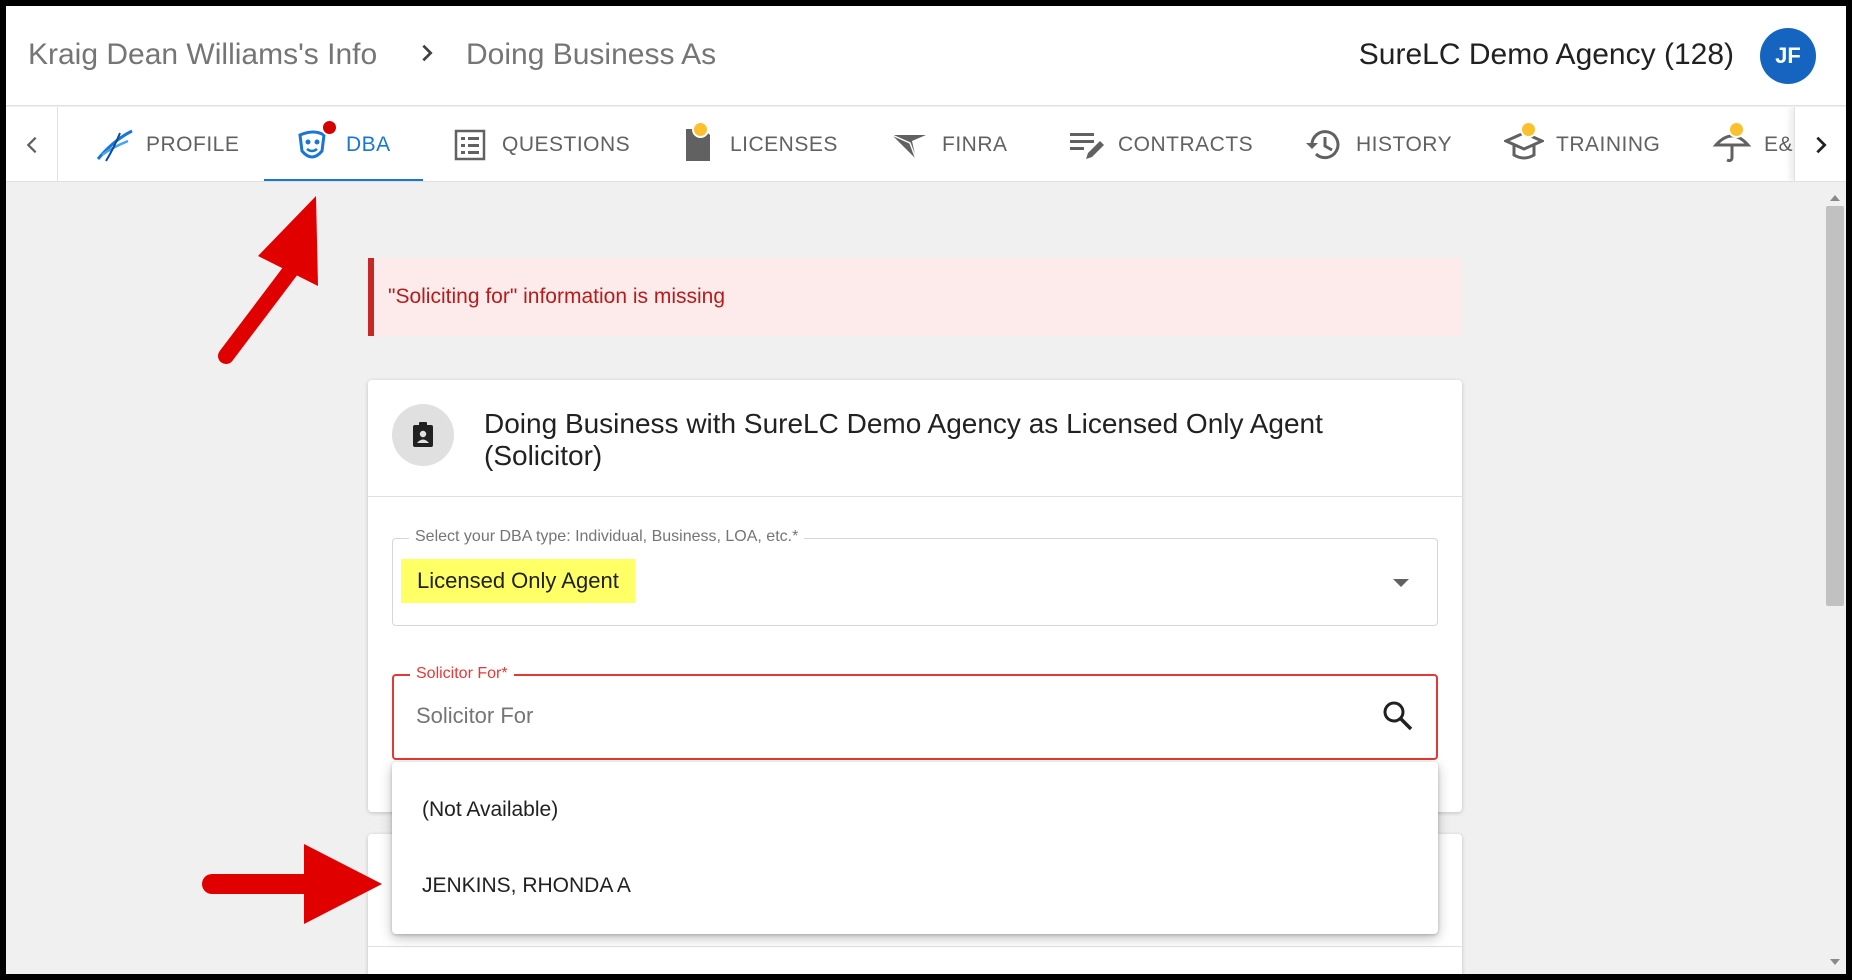 This screenshot has height=980, width=1852. I want to click on tab-finra: FINRA, so click(949, 144).